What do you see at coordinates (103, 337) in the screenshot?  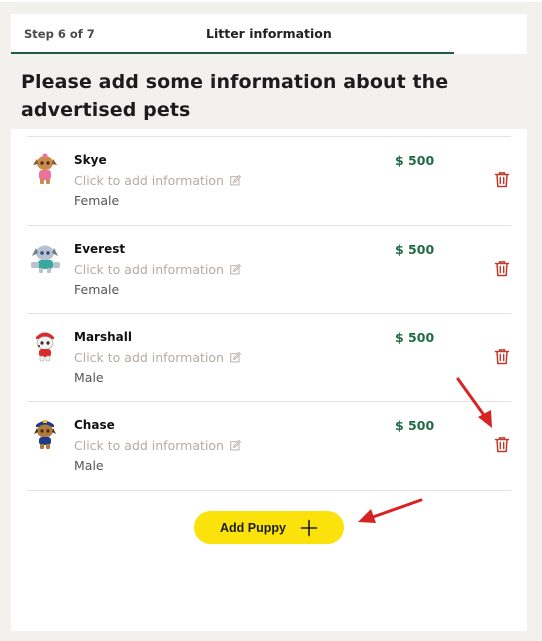 I see `pet-name: Marshall` at bounding box center [103, 337].